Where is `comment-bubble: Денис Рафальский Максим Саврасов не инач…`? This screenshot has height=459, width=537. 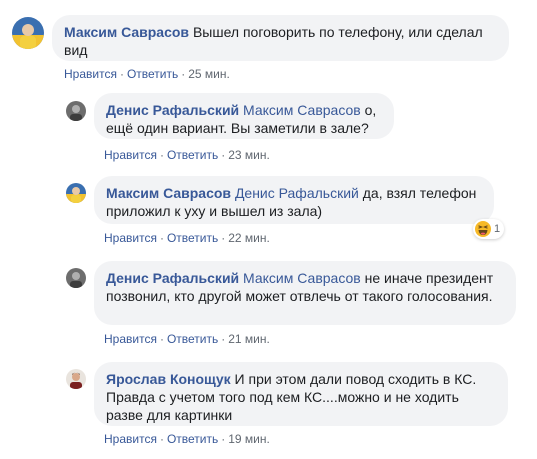 comment-bubble: Денис Рафальский Максим Саврасов не инач… is located at coordinates (305, 293).